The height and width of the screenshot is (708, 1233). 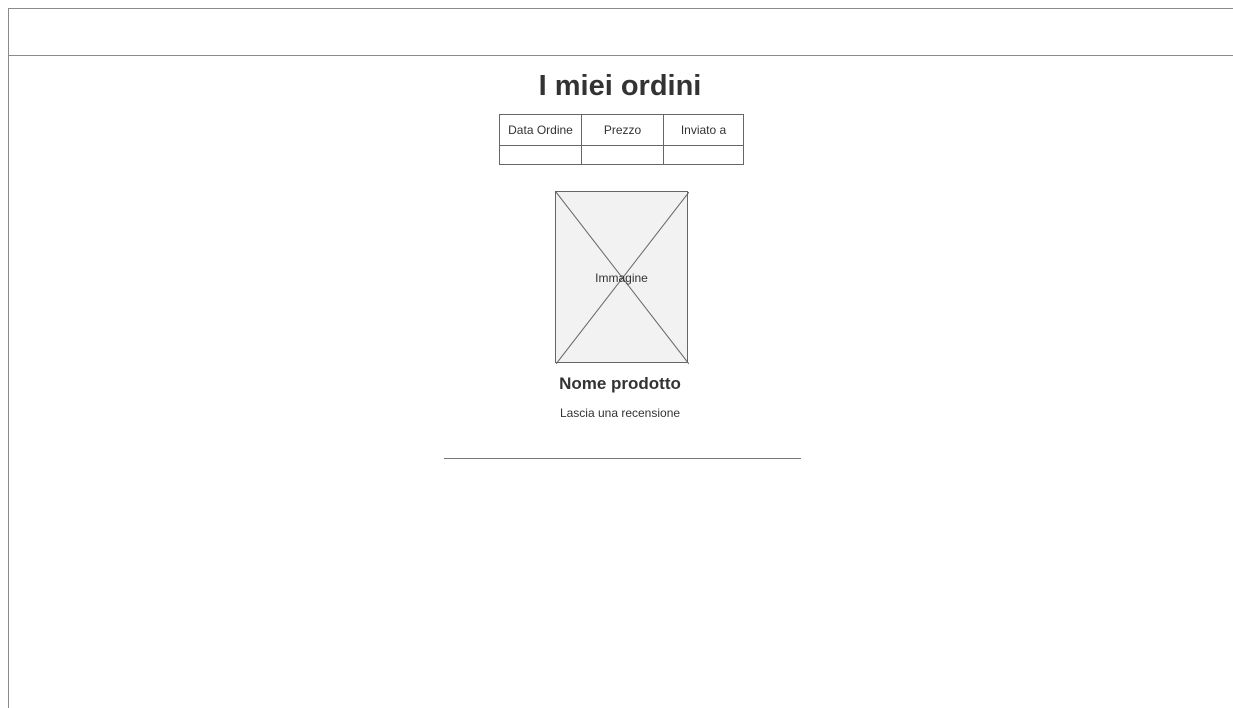 I want to click on header-bar, so click(x=620, y=32).